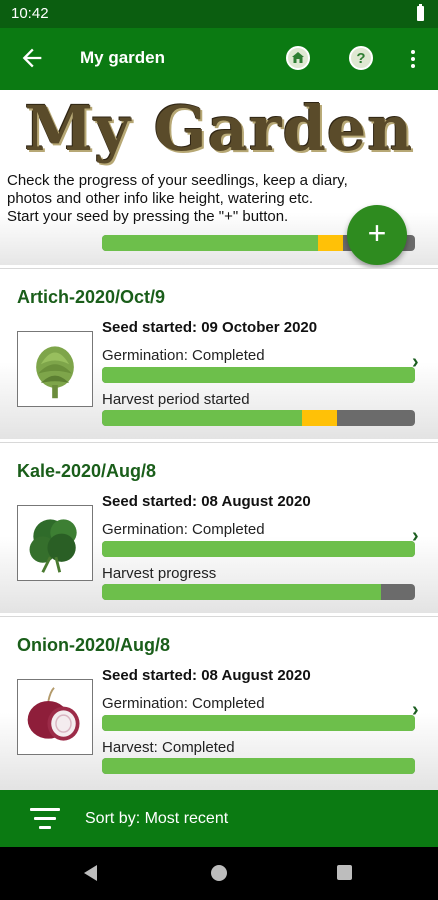 This screenshot has height=900, width=438. Describe the element at coordinates (176, 399) in the screenshot. I see `harvest-label: Harvest period started` at that location.